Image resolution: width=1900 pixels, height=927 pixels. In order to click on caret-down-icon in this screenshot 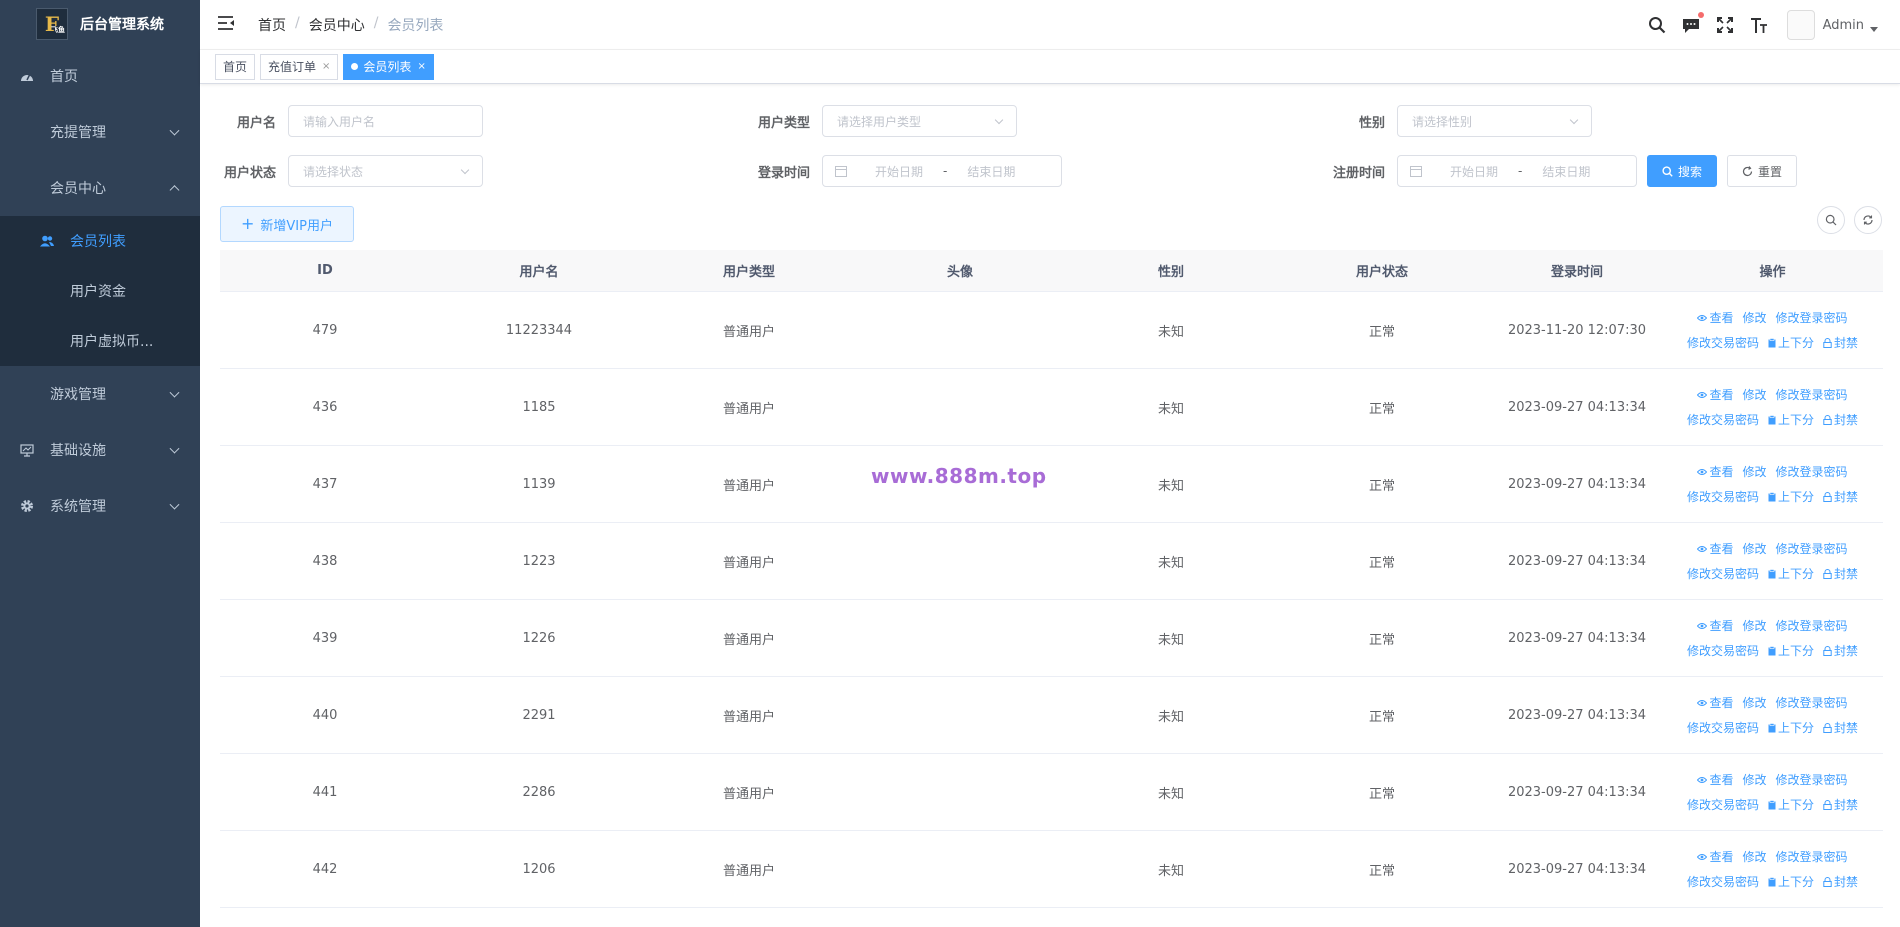, I will do `click(1874, 29)`.